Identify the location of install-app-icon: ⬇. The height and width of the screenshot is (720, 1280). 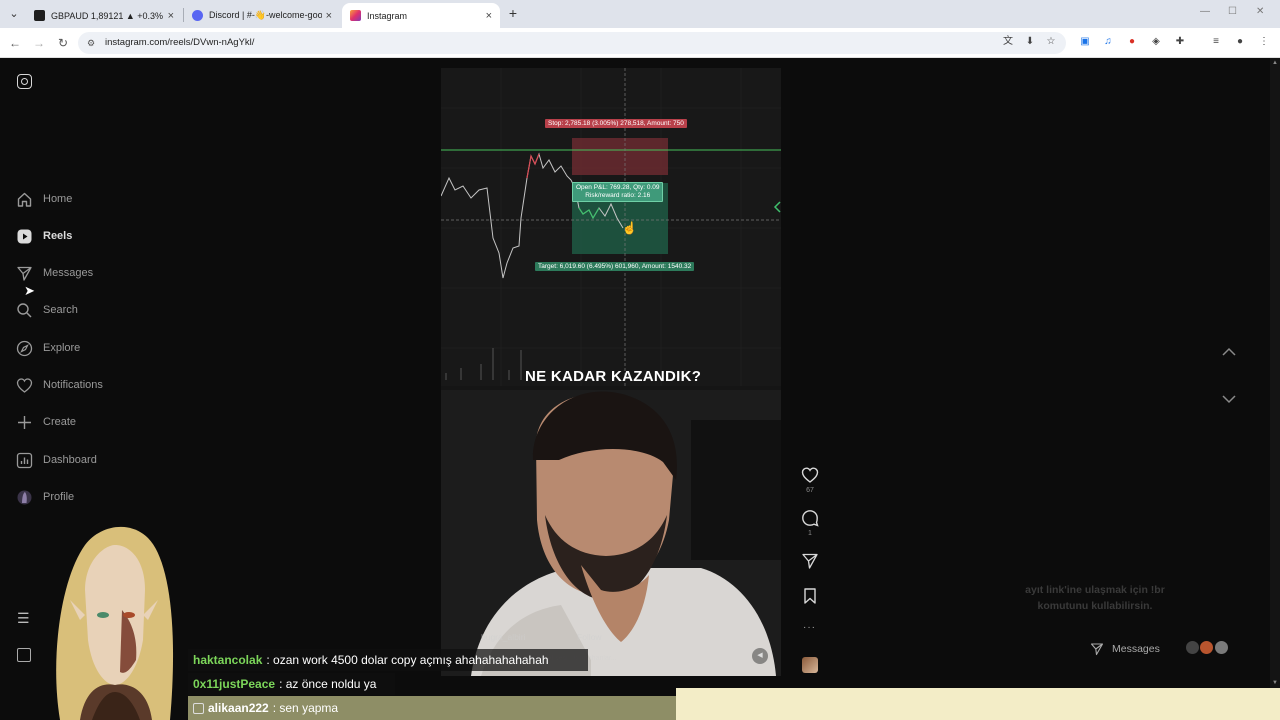
(1030, 42).